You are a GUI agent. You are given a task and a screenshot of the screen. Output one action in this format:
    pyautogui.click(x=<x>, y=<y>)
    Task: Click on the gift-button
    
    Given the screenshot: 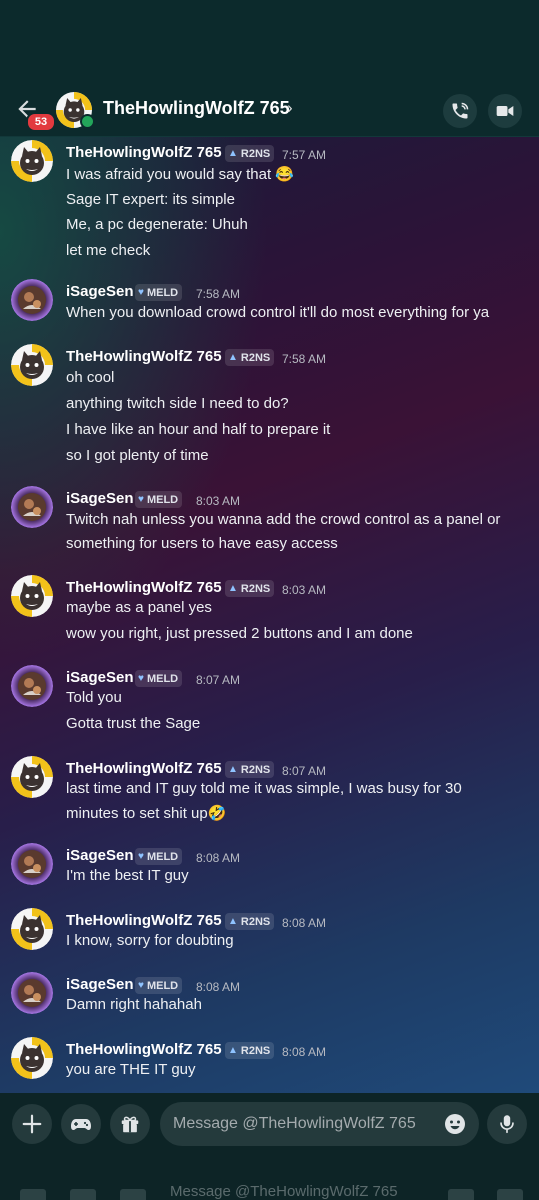 What is the action you would take?
    pyautogui.click(x=130, y=1124)
    